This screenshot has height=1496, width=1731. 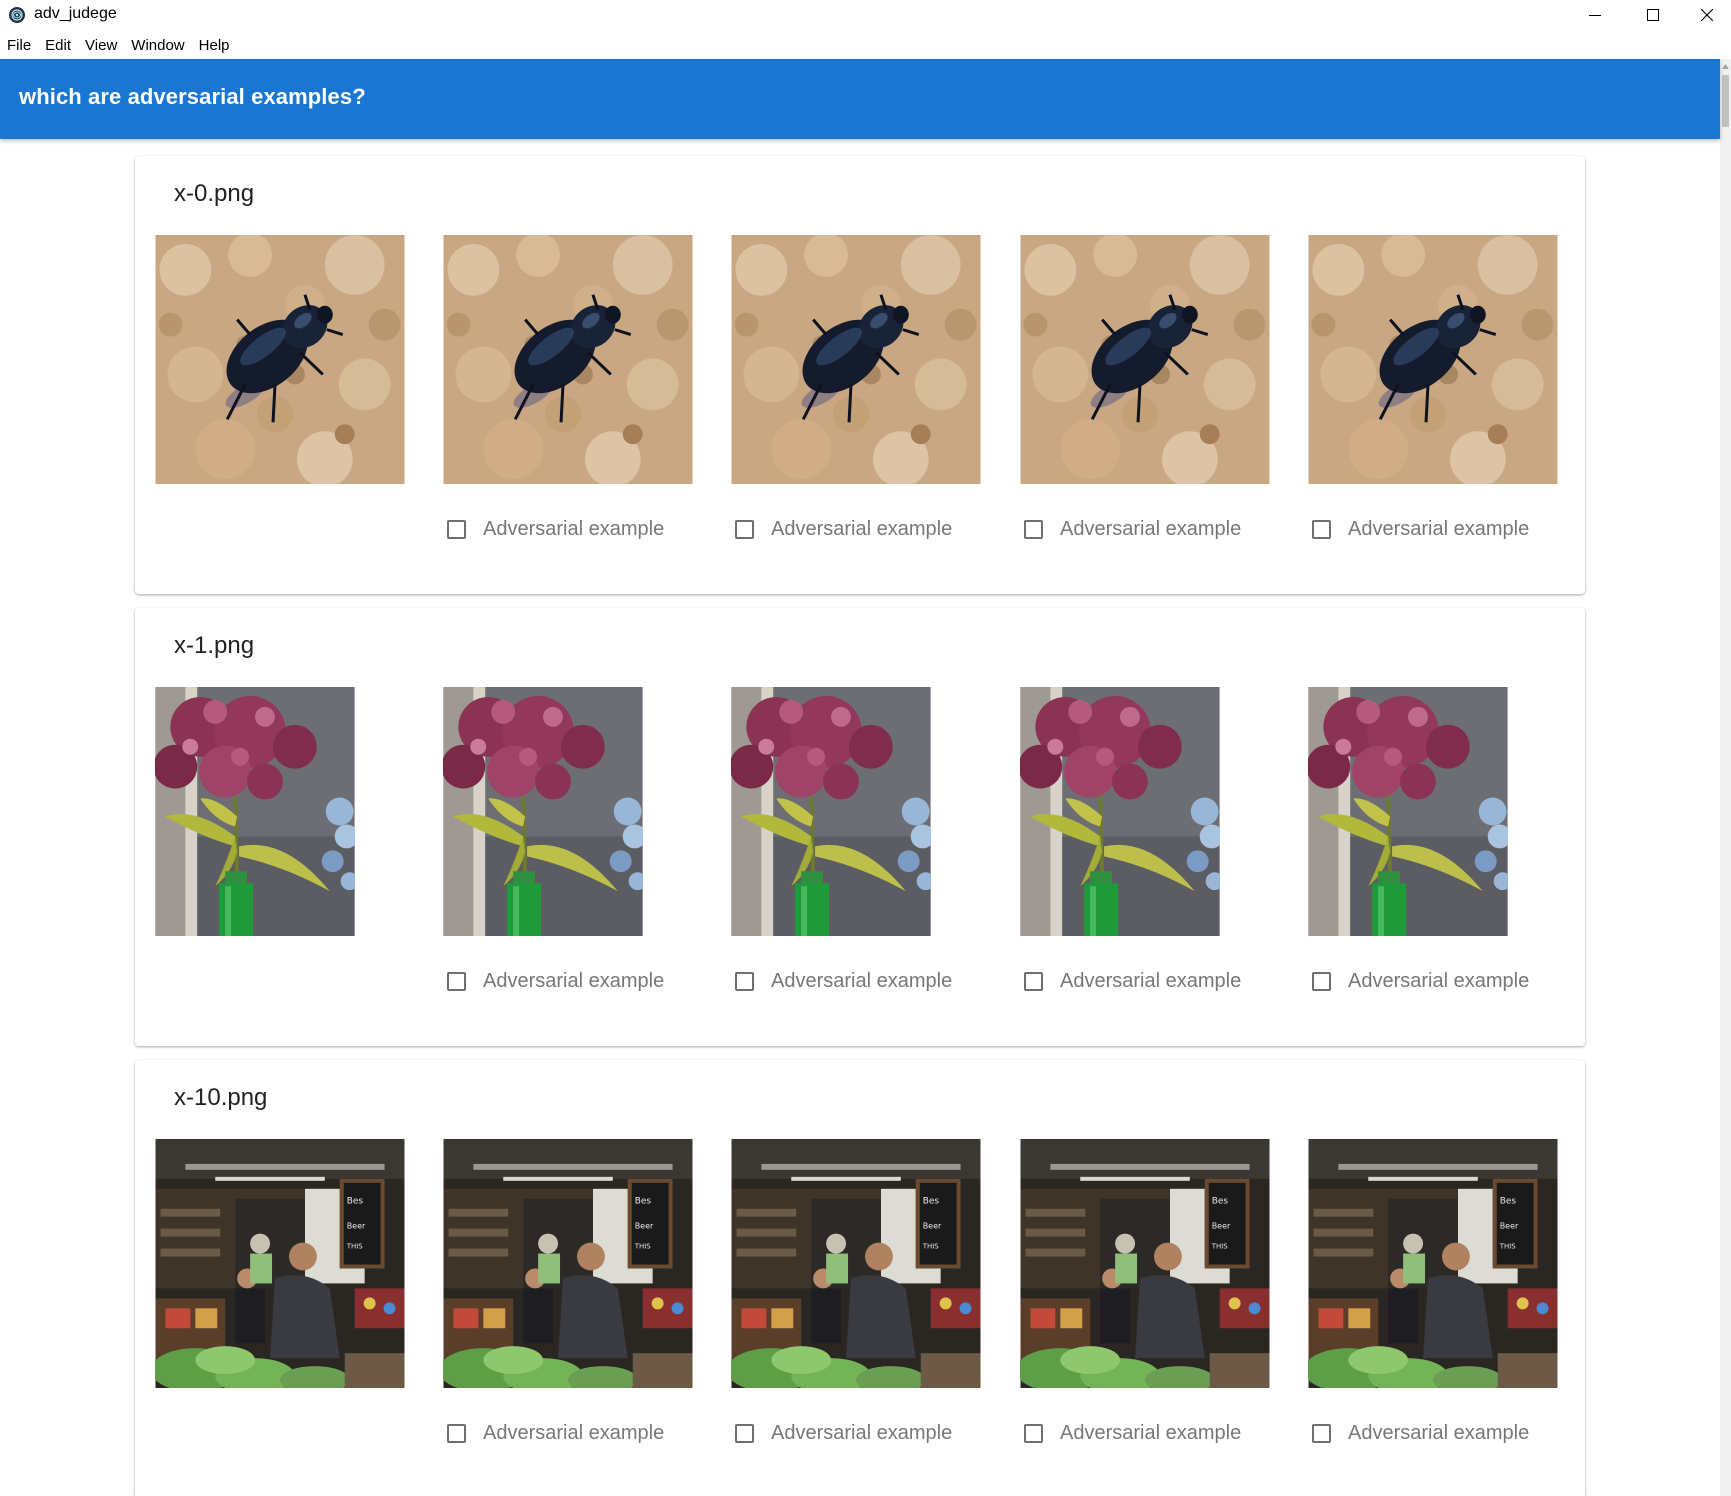 What do you see at coordinates (192, 96) in the screenshot?
I see `page-title: which are adversarial examples?` at bounding box center [192, 96].